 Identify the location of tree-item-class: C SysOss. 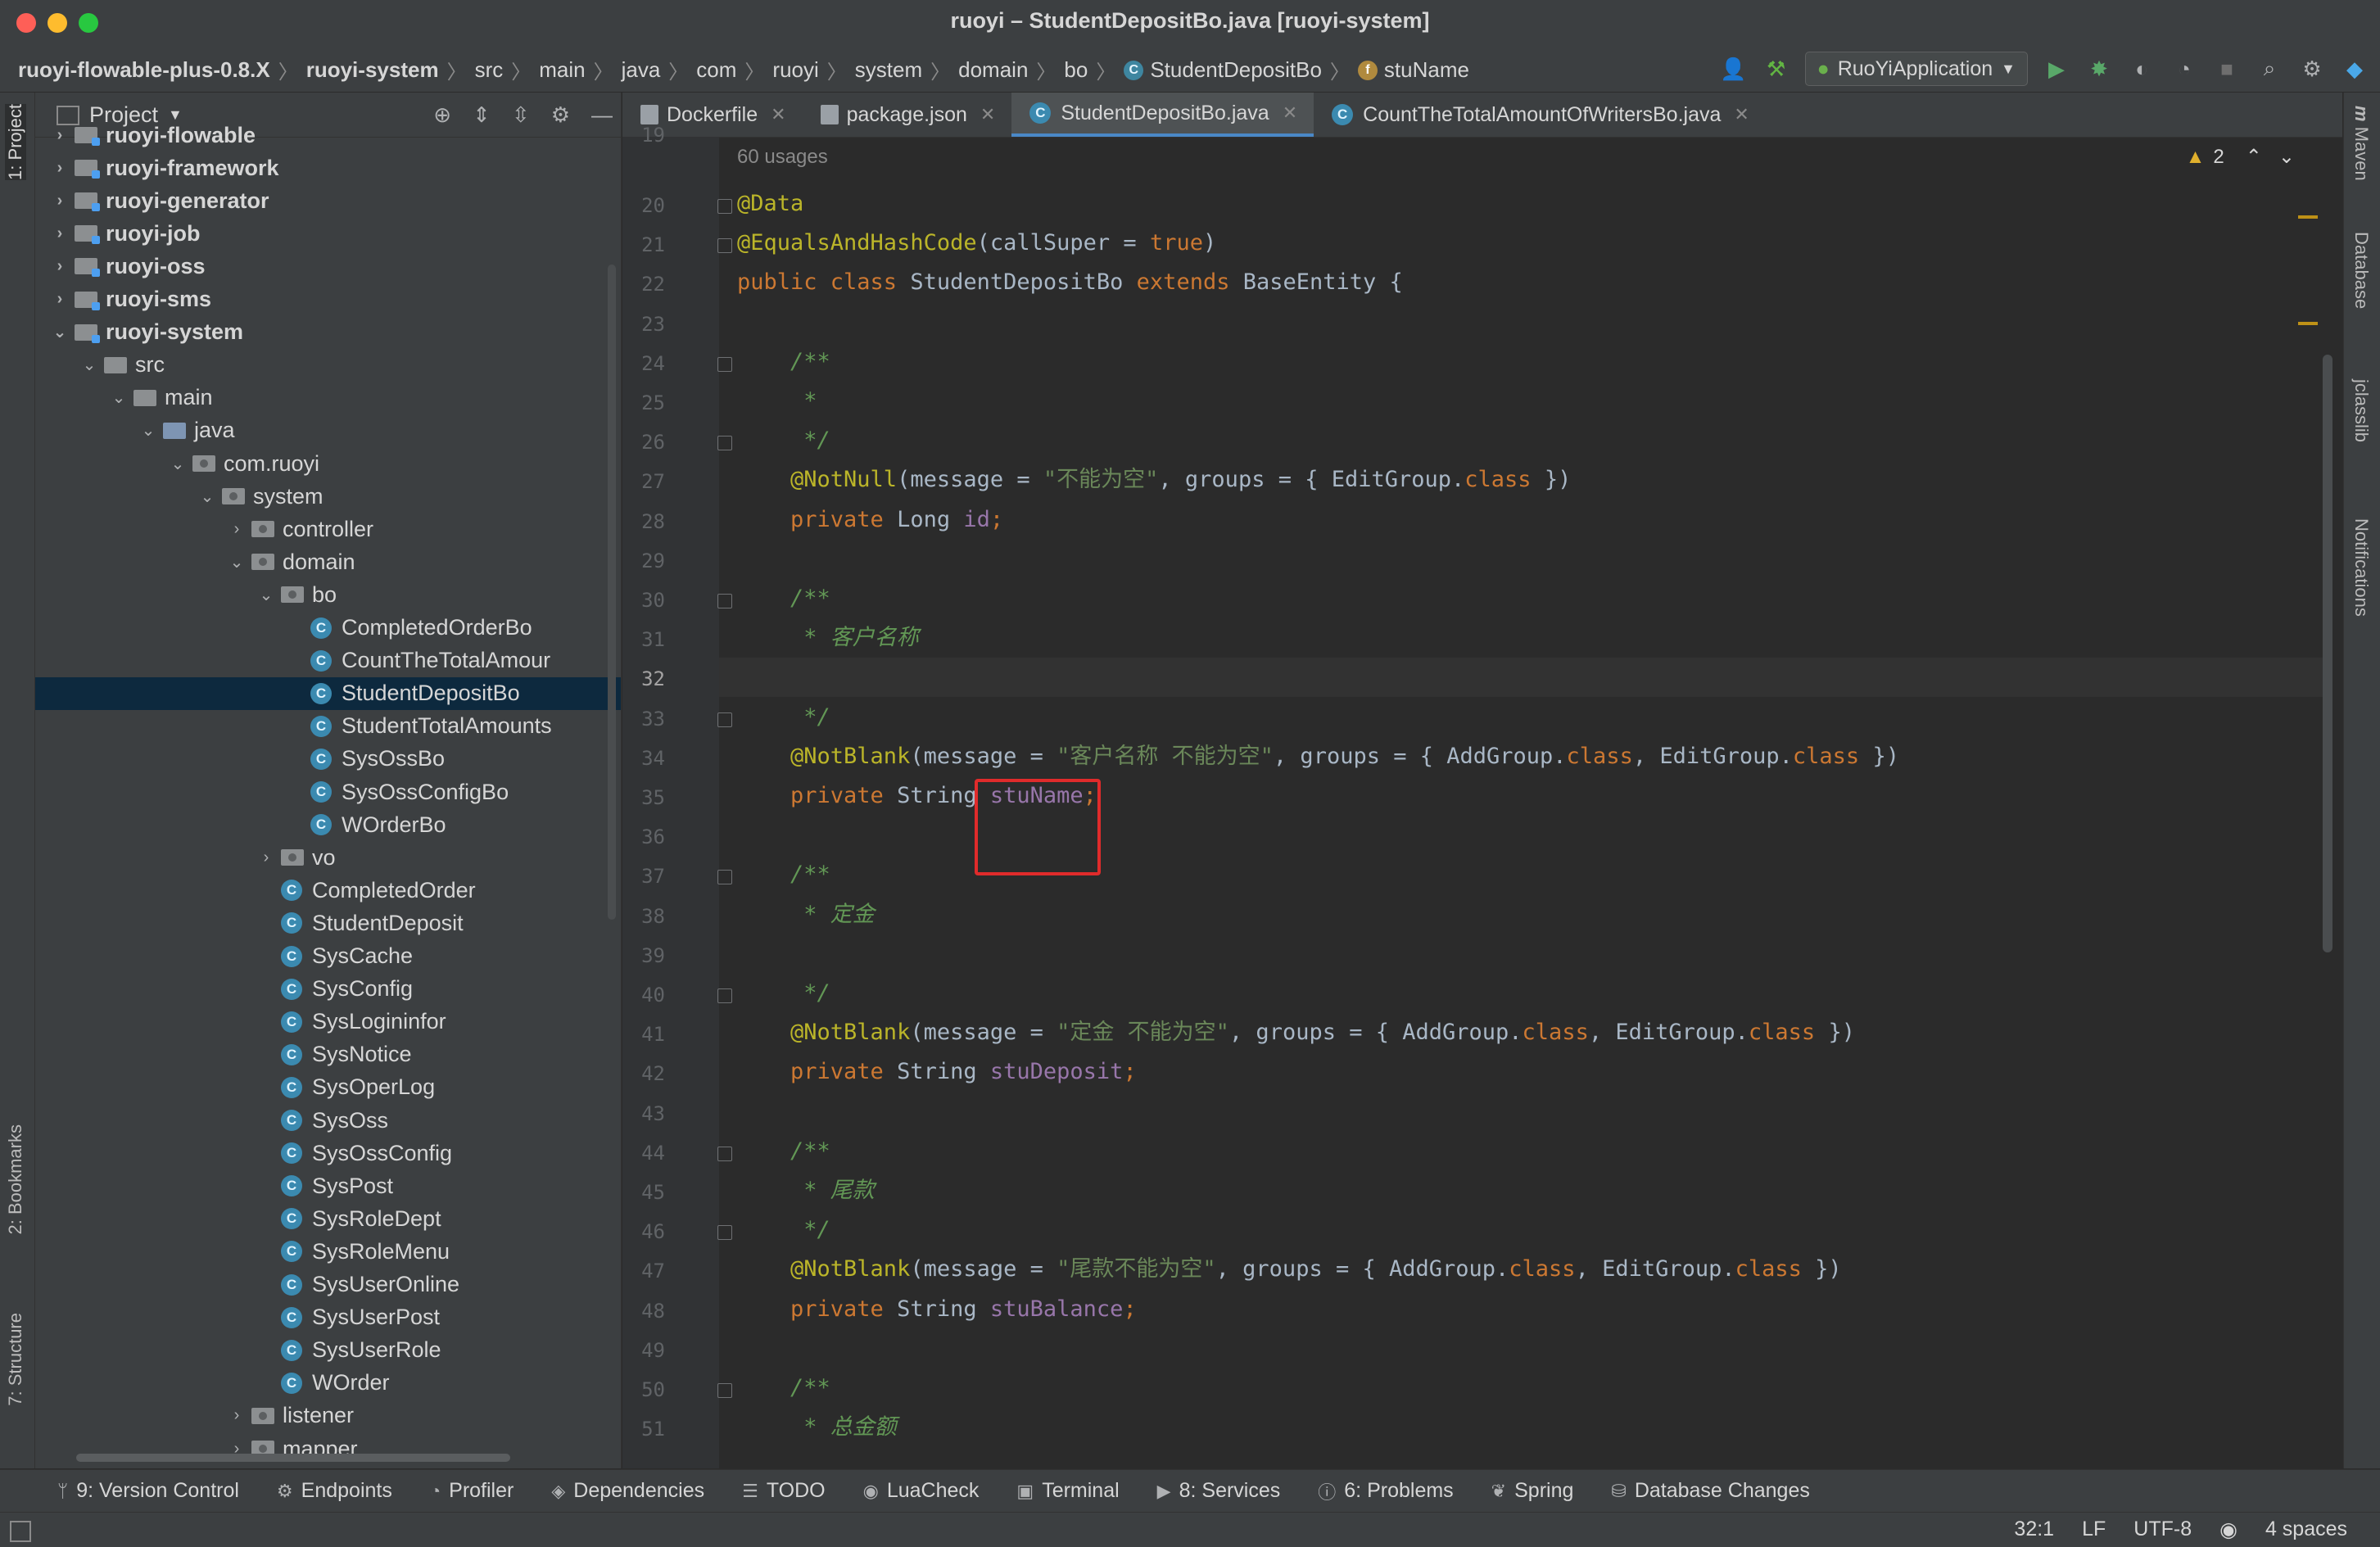
(328, 1121).